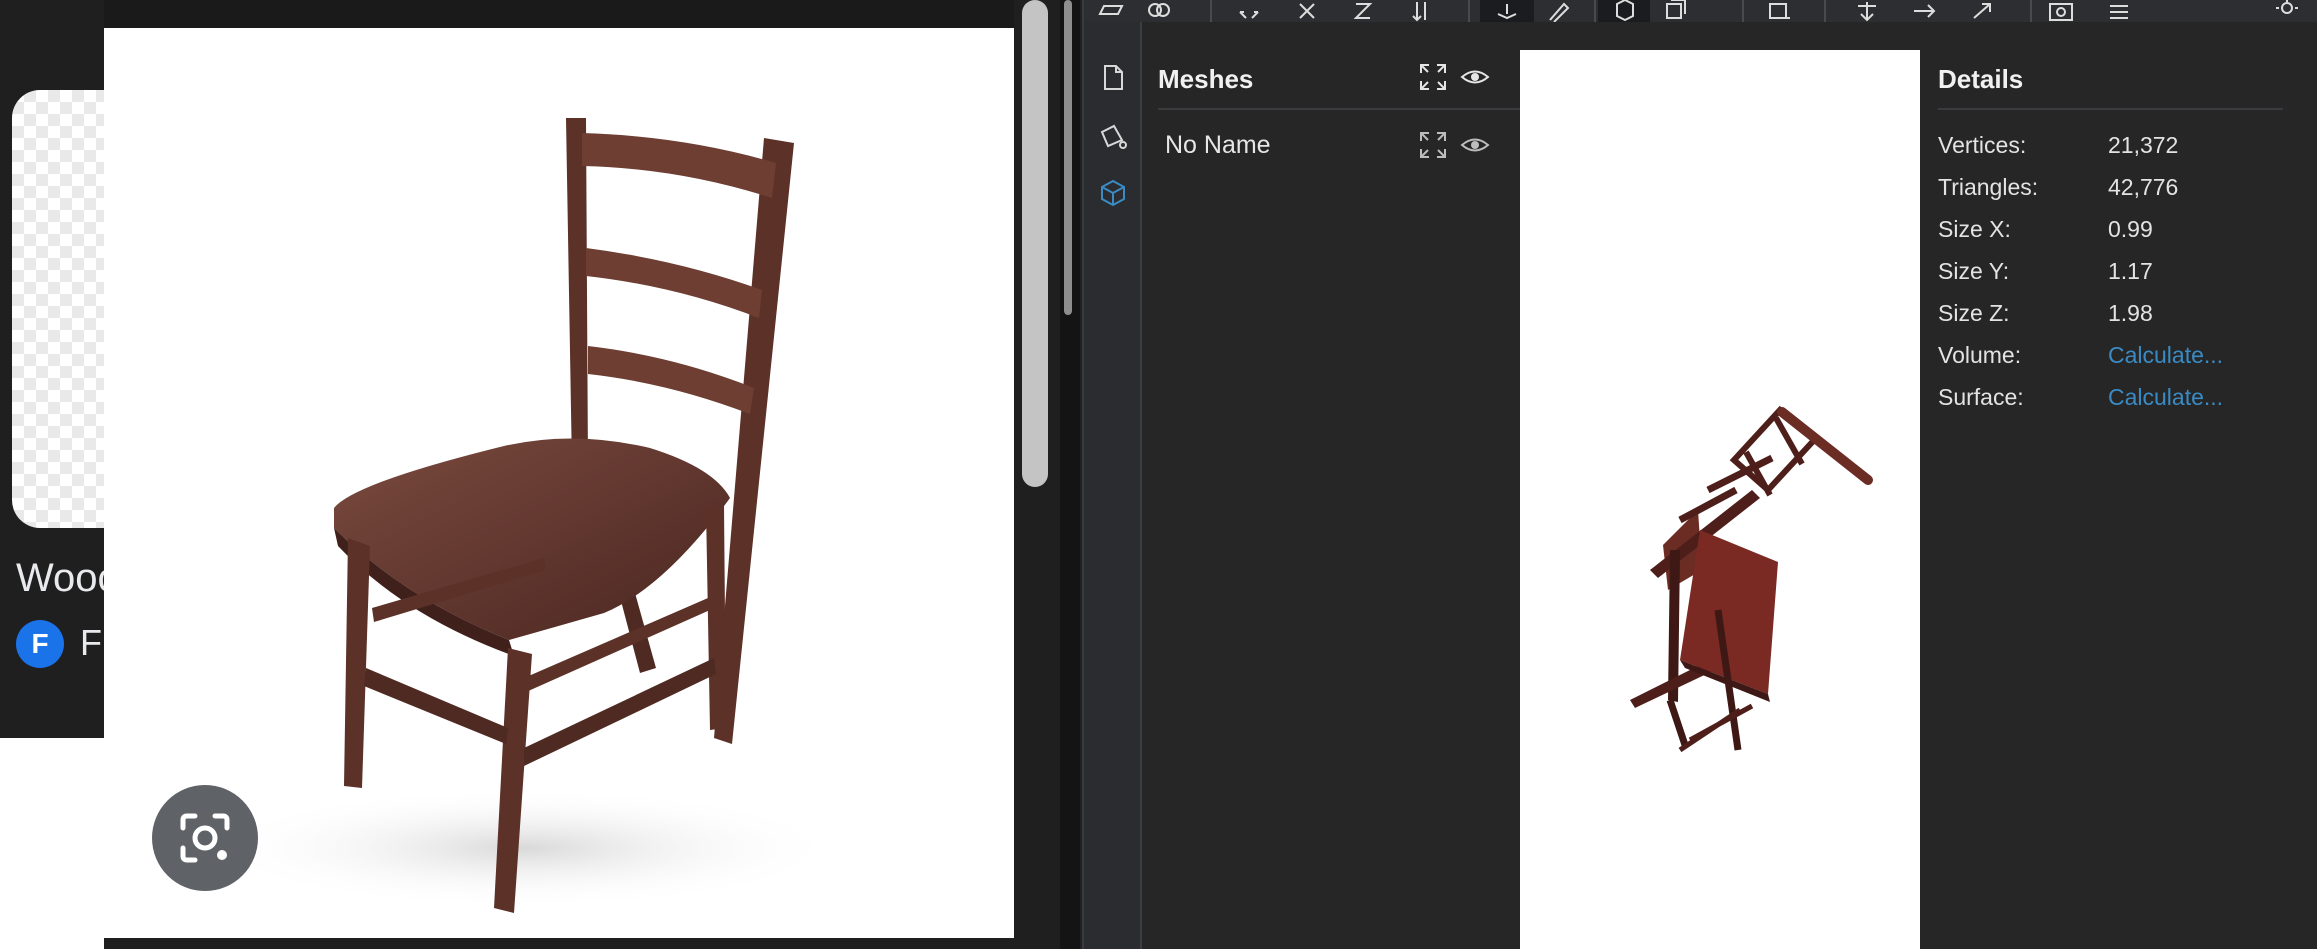  What do you see at coordinates (1068, 157) in the screenshot?
I see `panel-scrollbar-thumb` at bounding box center [1068, 157].